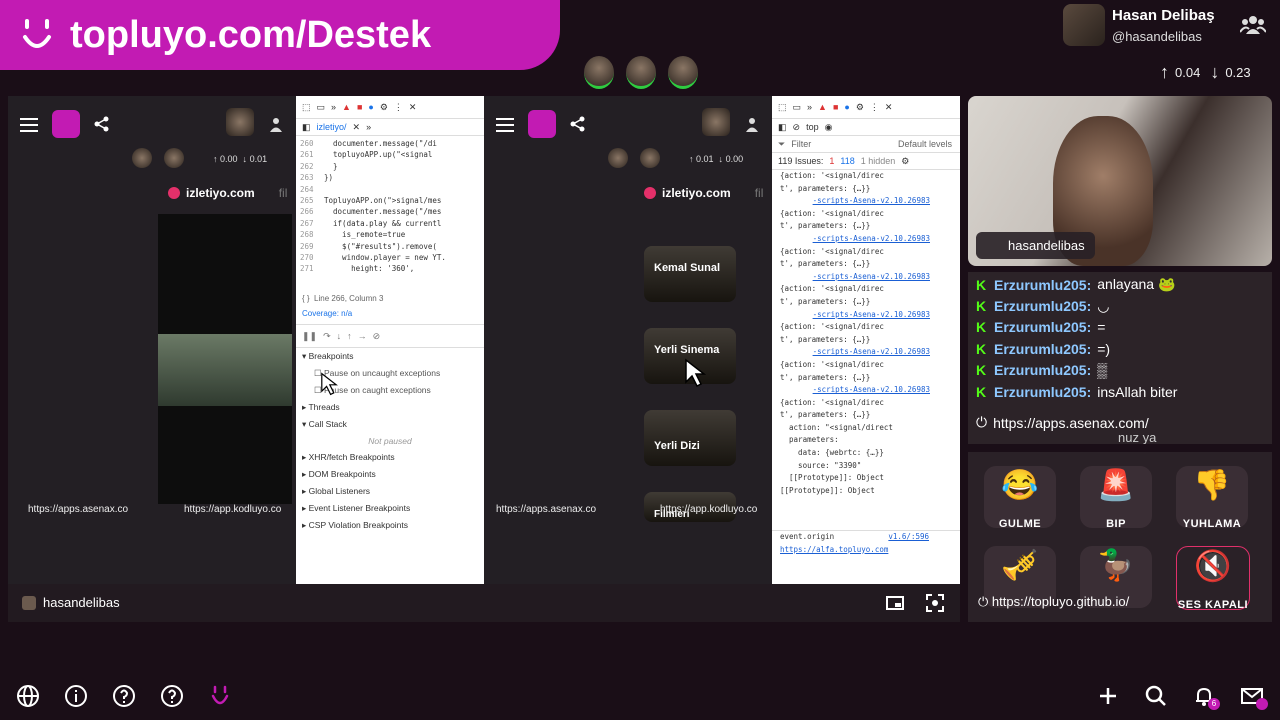  Describe the element at coordinates (690, 274) in the screenshot. I see `category-tile: Kemal Sunal` at that location.